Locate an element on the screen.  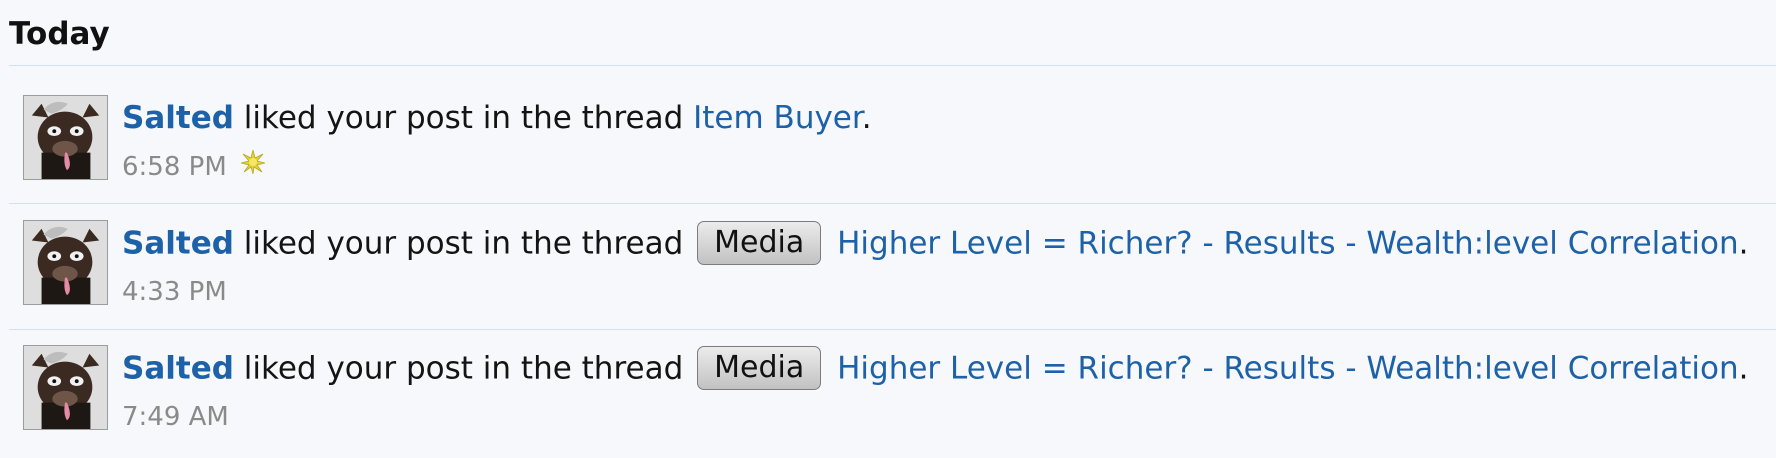
time-text: 7:49 AM is located at coordinates (175, 417).